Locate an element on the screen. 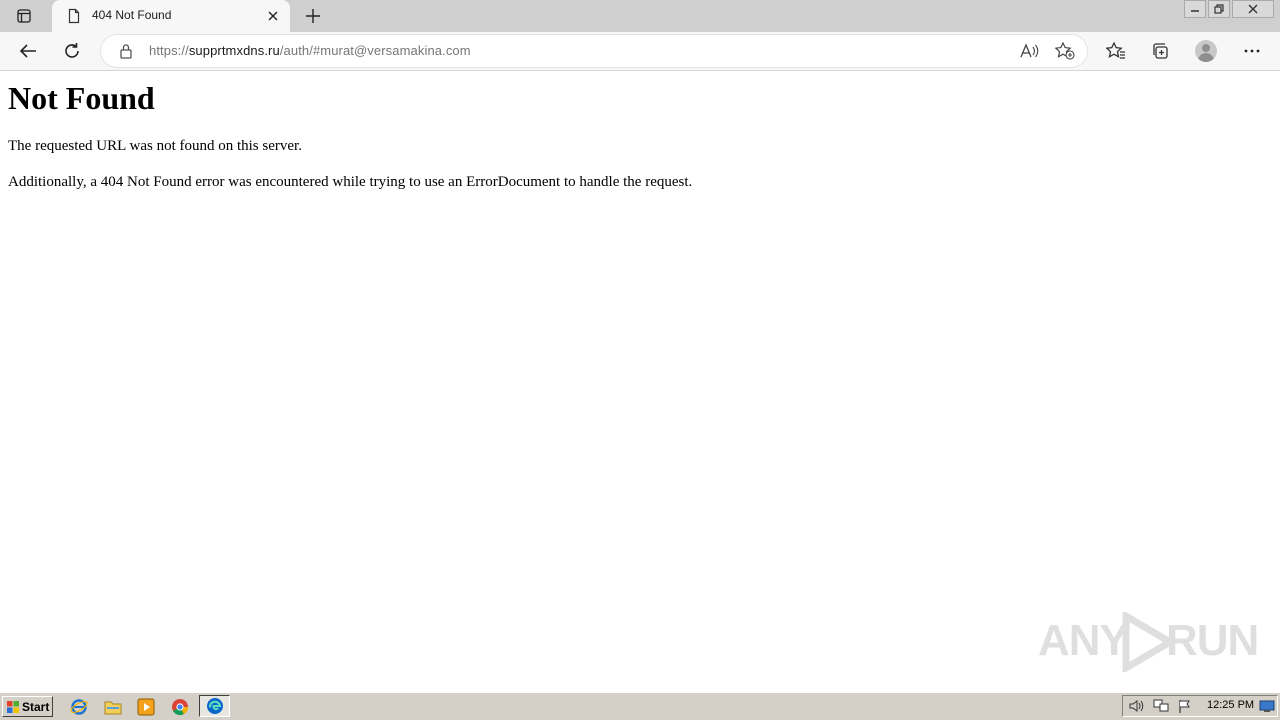 The width and height of the screenshot is (1280, 720). collections-button is located at coordinates (1160, 51).